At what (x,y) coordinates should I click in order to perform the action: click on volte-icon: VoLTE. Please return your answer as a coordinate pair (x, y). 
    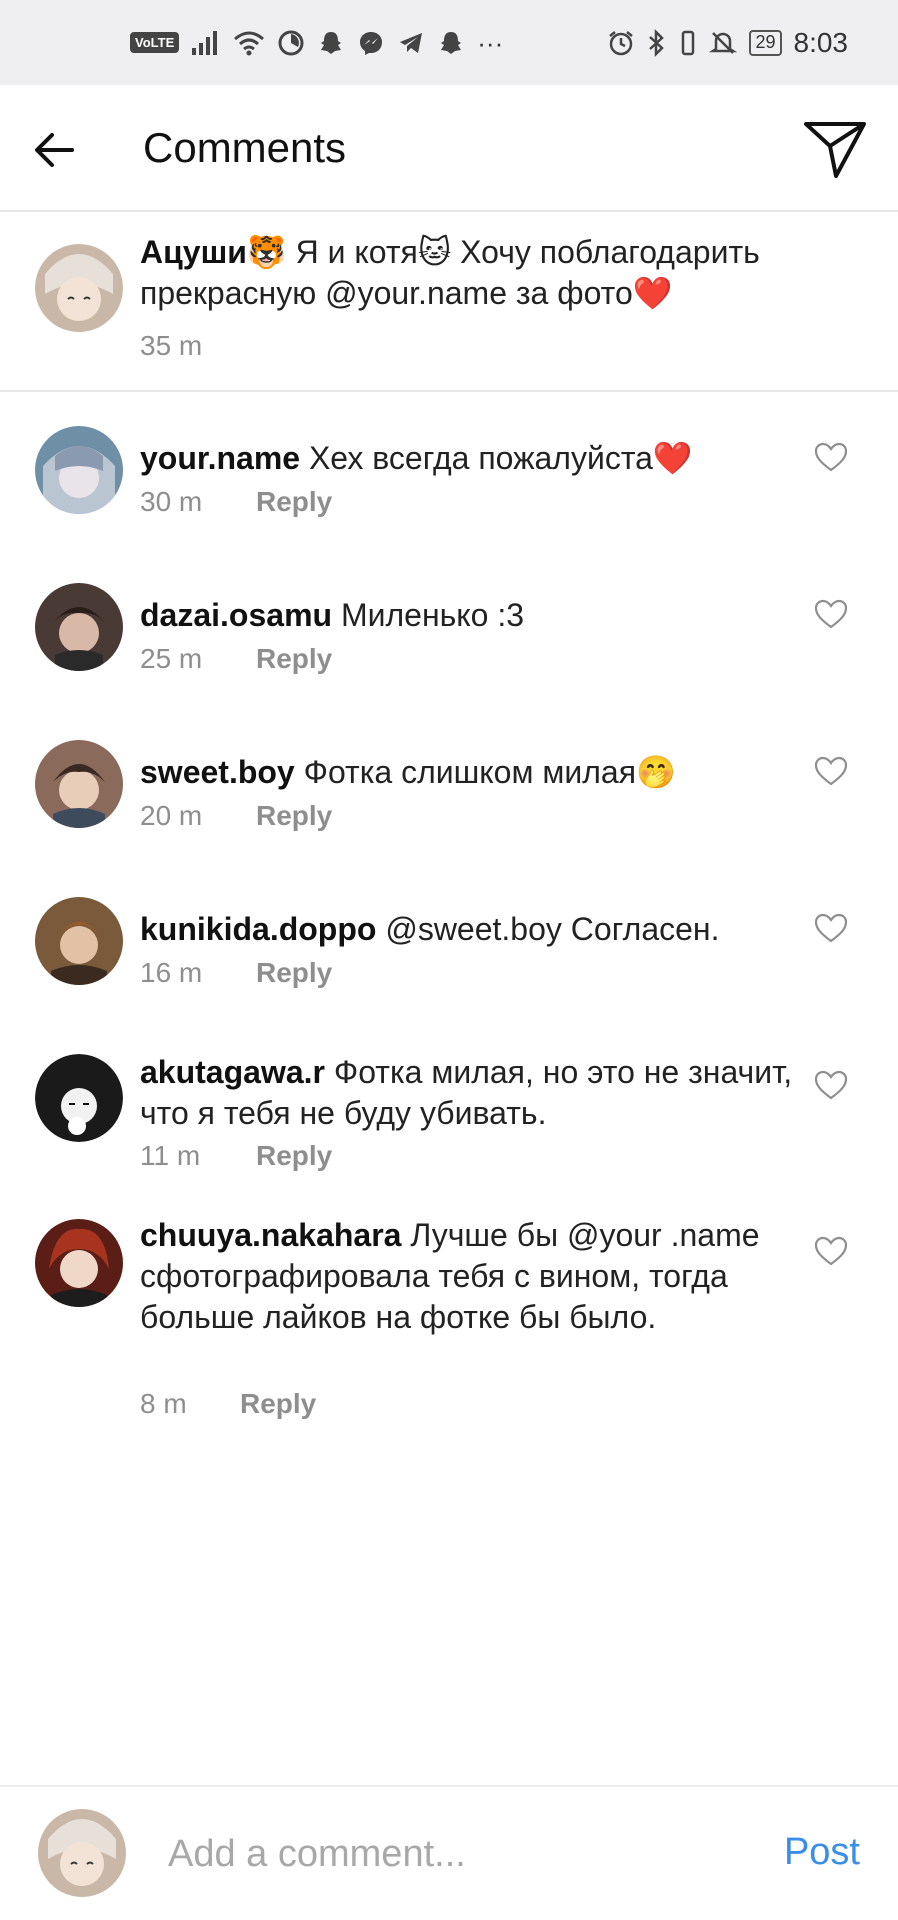
    Looking at the image, I should click on (155, 42).